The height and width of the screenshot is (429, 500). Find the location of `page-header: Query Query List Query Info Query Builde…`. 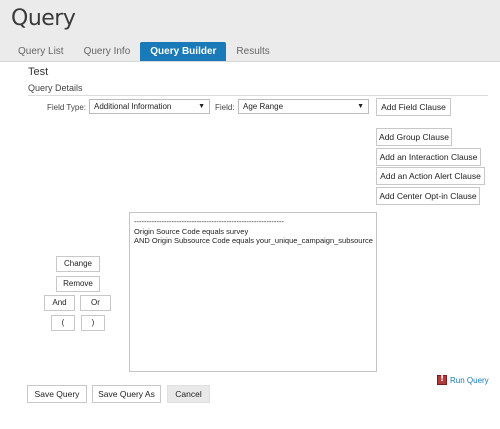

page-header: Query Query List Query Info Query Builde… is located at coordinates (250, 31).